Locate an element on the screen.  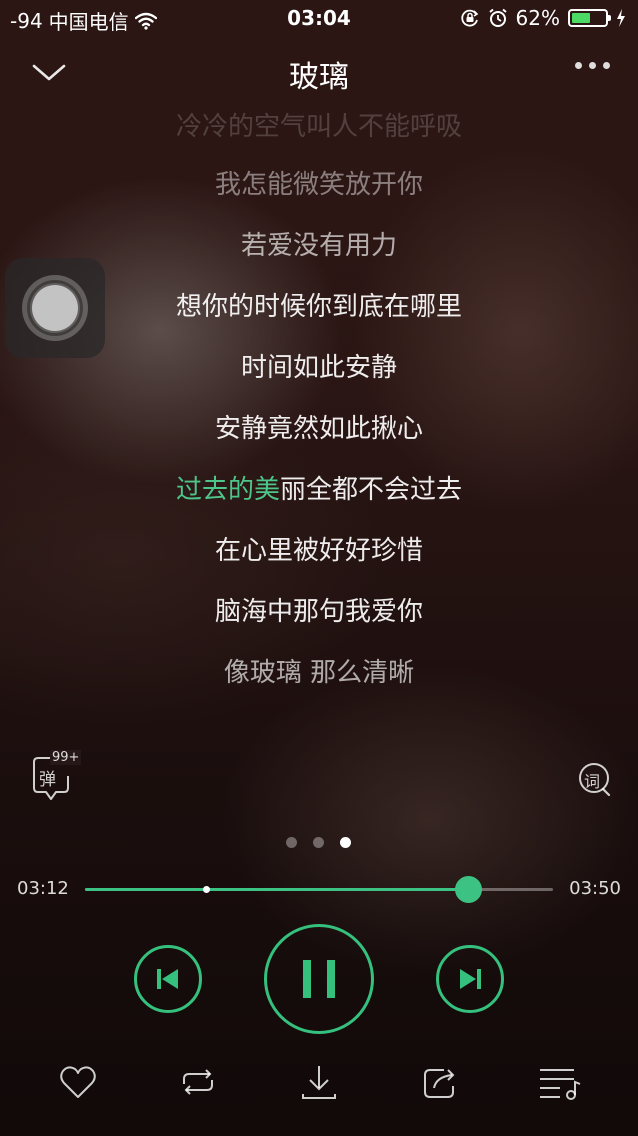
lyric-poster-button: 词 is located at coordinates (595, 780).